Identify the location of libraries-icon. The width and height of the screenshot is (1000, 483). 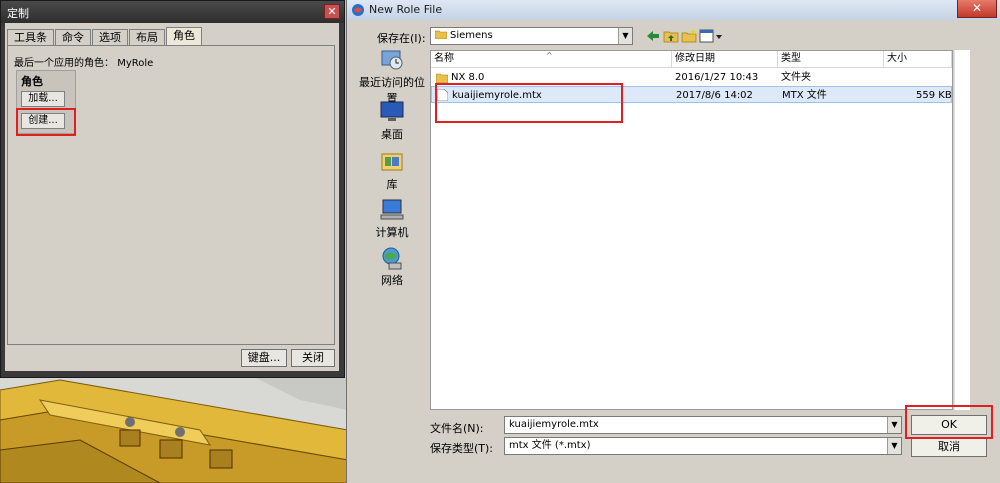
(392, 162).